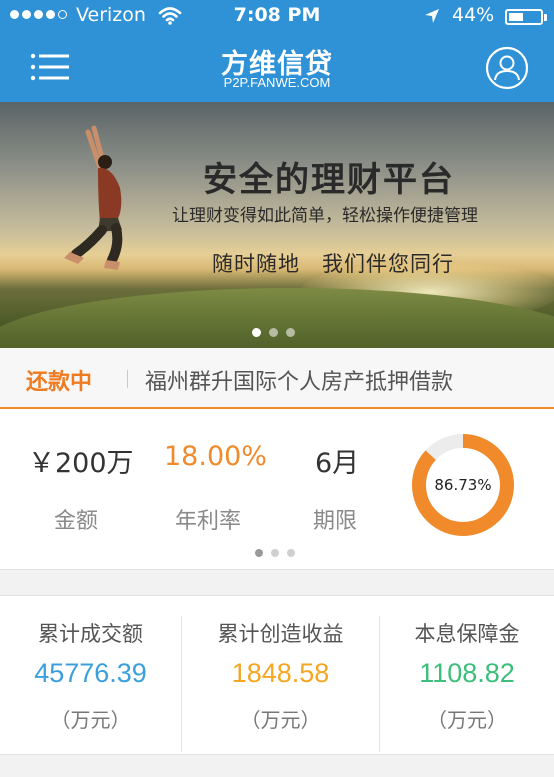 The image size is (554, 777). I want to click on summary-total-volume: 累计成交额 45776.39 （万元）, so click(90, 675).